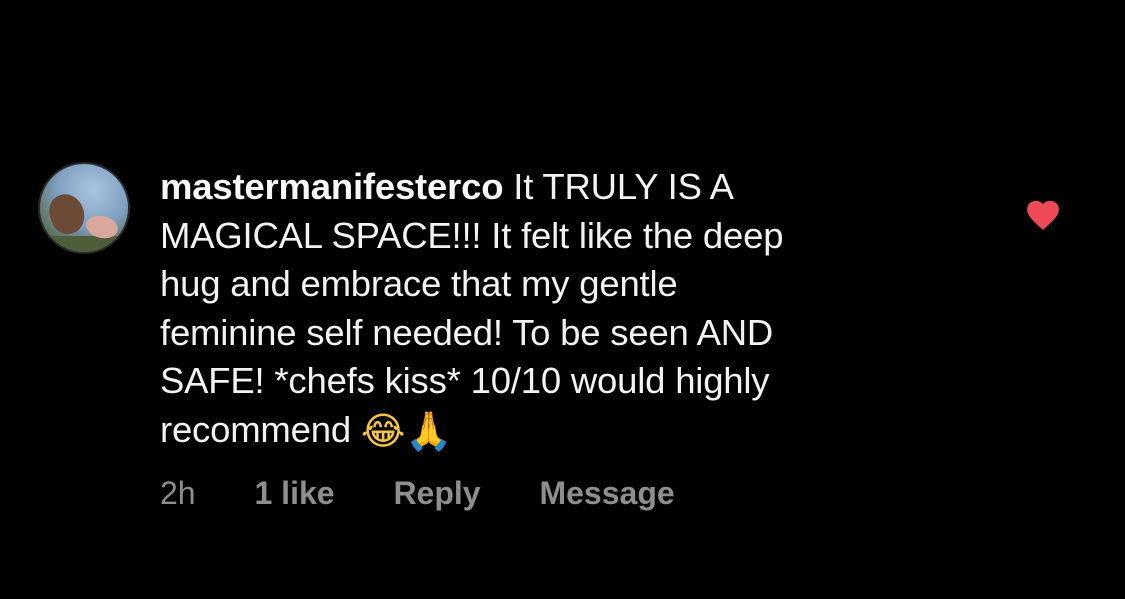 The height and width of the screenshot is (599, 1125). What do you see at coordinates (383, 430) in the screenshot?
I see `laughing-emoji-icon: 😂` at bounding box center [383, 430].